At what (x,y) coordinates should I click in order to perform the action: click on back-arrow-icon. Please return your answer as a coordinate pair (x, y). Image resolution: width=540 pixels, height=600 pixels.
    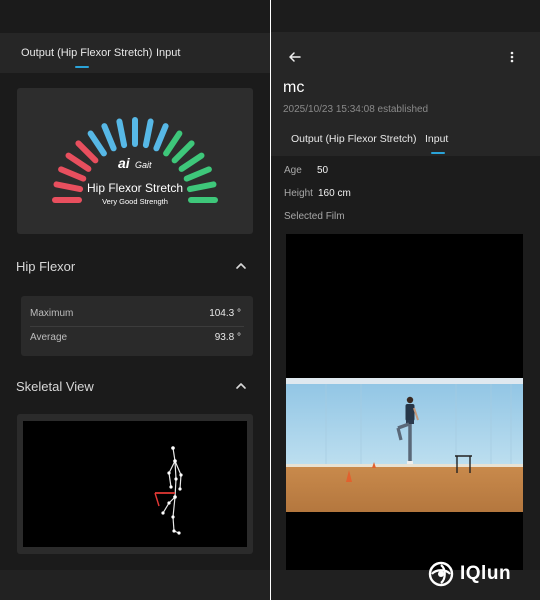
    Looking at the image, I should click on (295, 57).